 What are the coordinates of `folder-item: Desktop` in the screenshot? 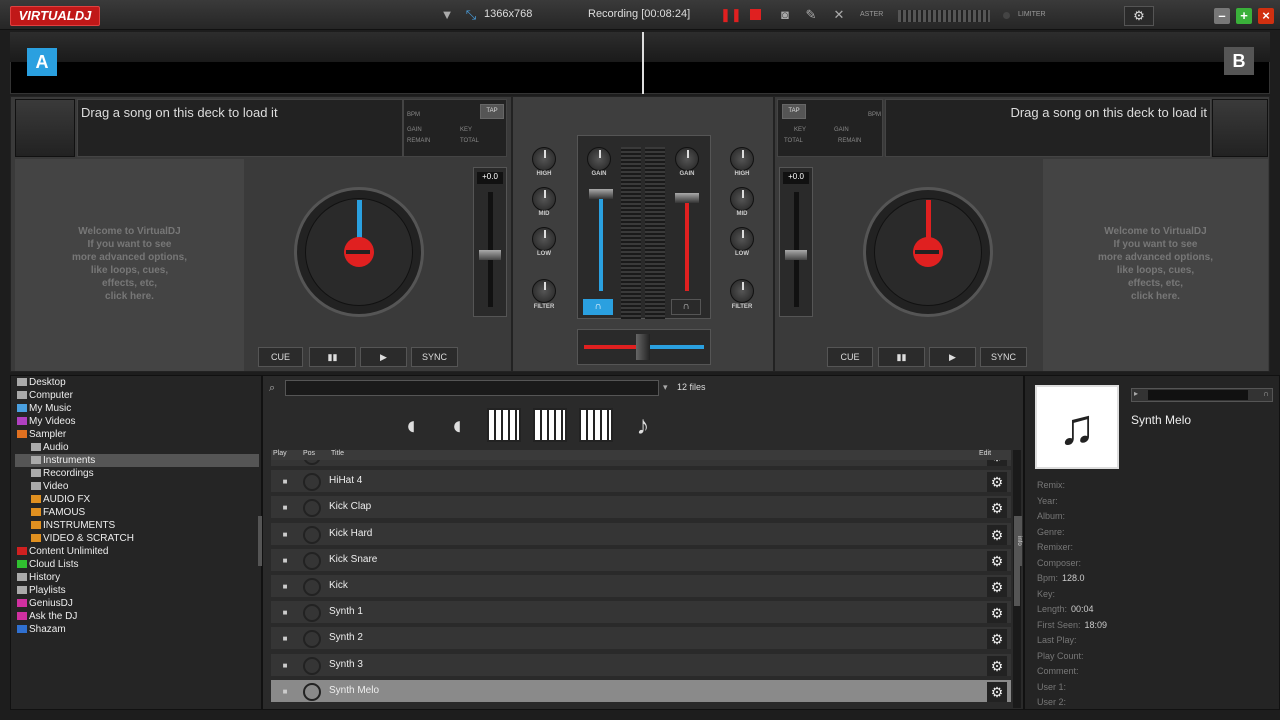 It's located at (137, 382).